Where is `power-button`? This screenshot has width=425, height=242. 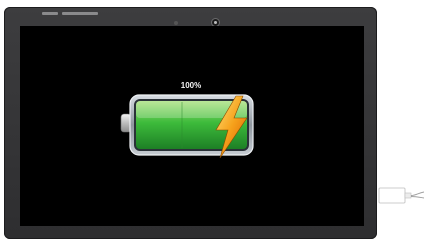
power-button is located at coordinates (80, 13).